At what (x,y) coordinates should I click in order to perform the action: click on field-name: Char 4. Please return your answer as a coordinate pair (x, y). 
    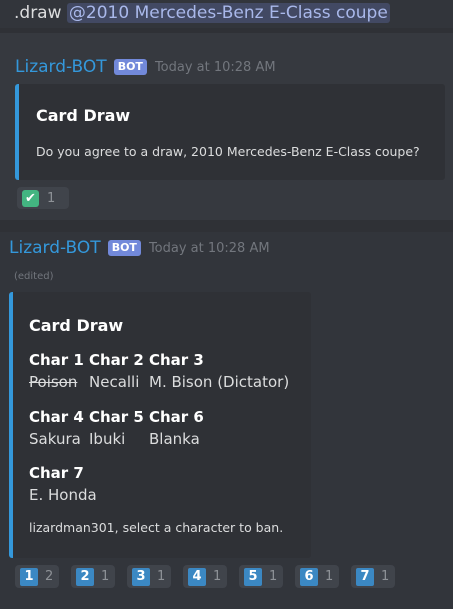
    Looking at the image, I should click on (56, 417).